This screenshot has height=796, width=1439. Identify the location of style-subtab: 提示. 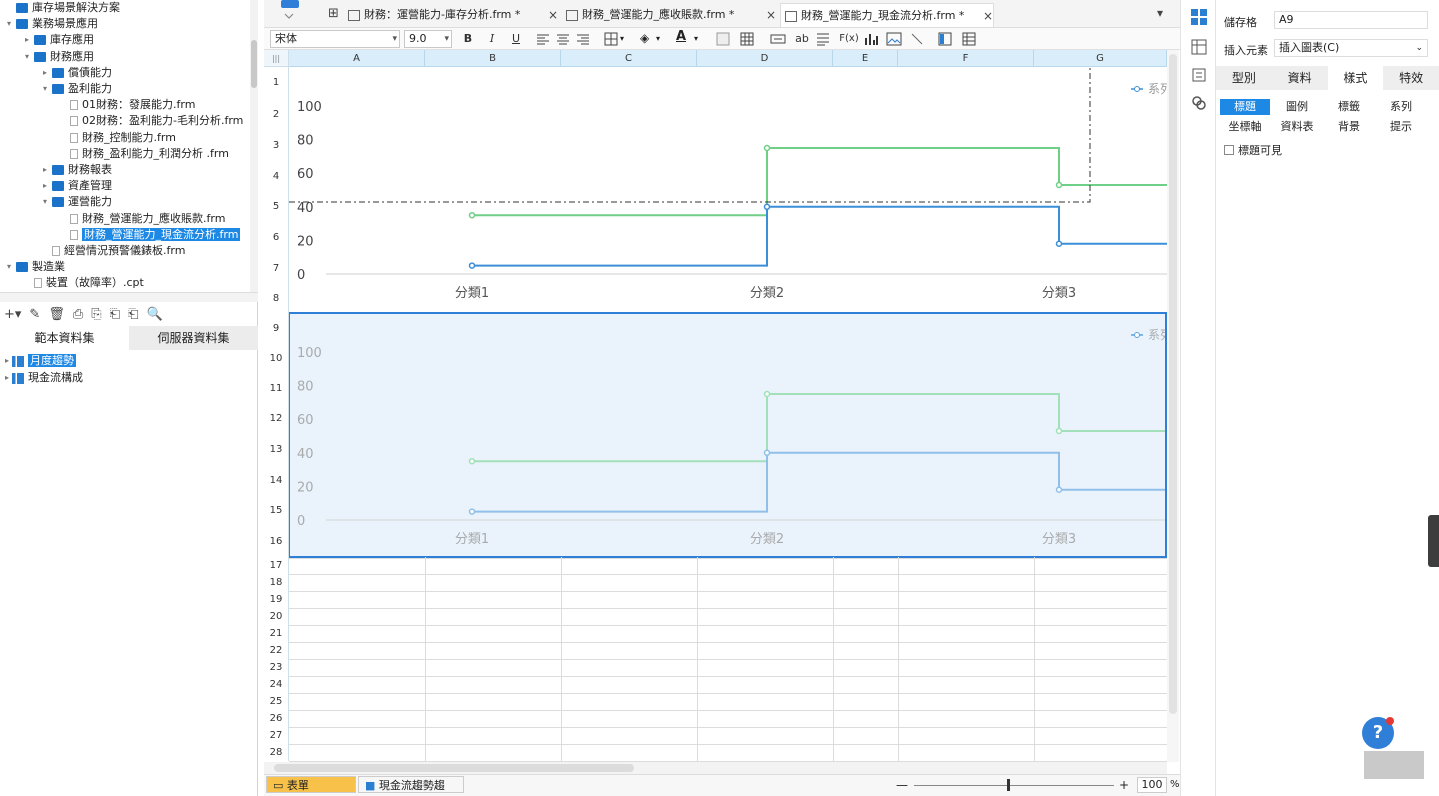
(1401, 127).